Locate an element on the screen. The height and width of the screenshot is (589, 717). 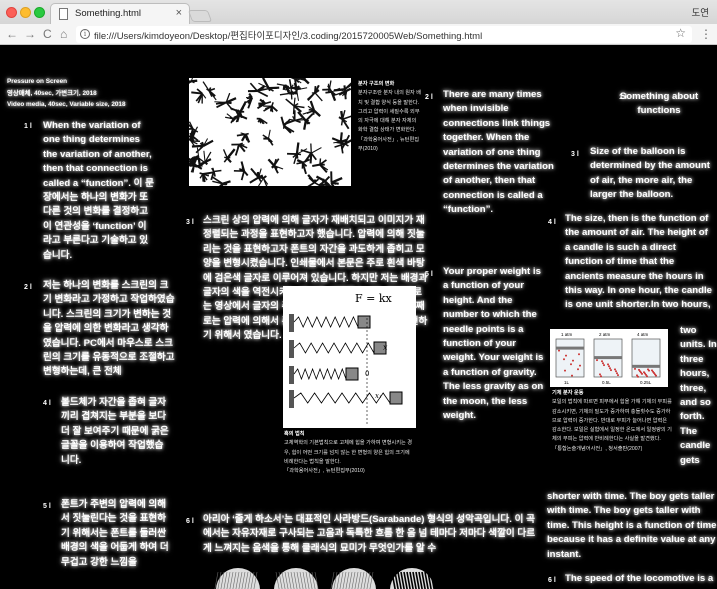
texture-circles-image is located at coordinates (325, 576).